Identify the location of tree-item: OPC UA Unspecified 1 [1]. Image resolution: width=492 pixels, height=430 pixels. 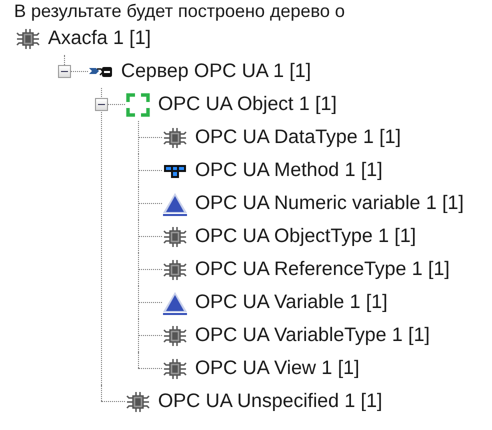
(270, 401).